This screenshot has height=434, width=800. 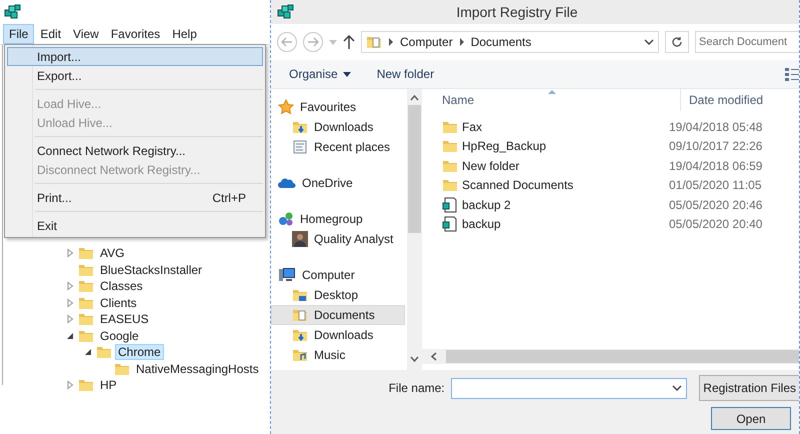 What do you see at coordinates (434, 356) in the screenshot?
I see `scroll-left-icon` at bounding box center [434, 356].